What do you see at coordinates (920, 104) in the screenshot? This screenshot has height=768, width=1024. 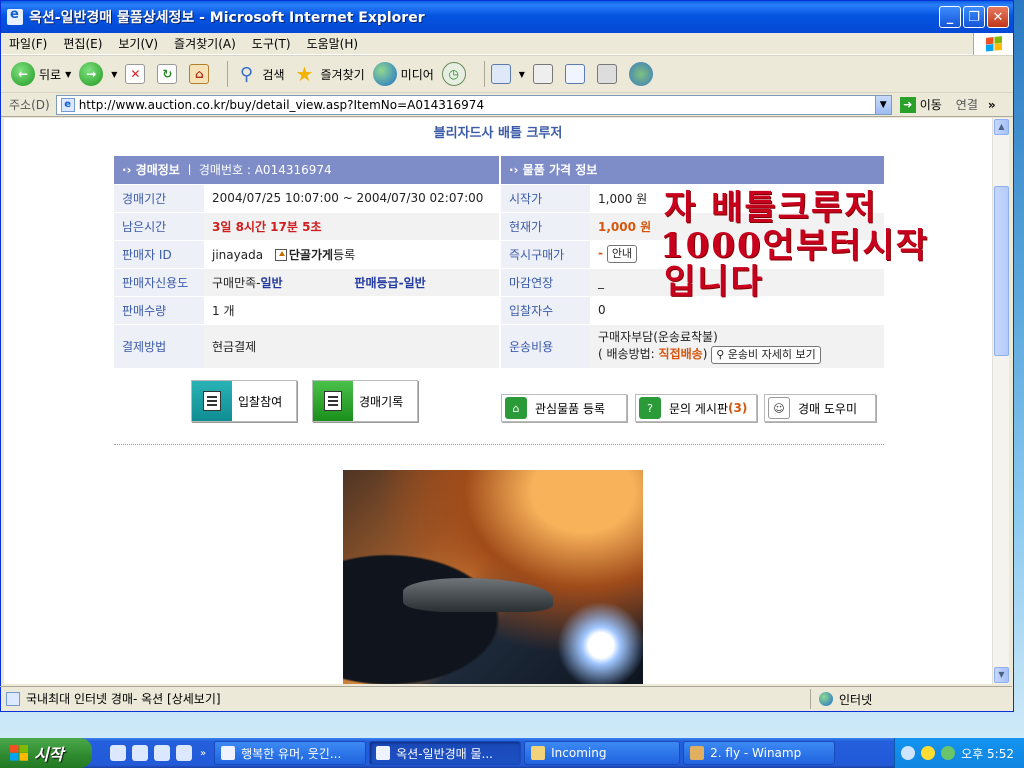 I see `go-button: ➜ 이동` at bounding box center [920, 104].